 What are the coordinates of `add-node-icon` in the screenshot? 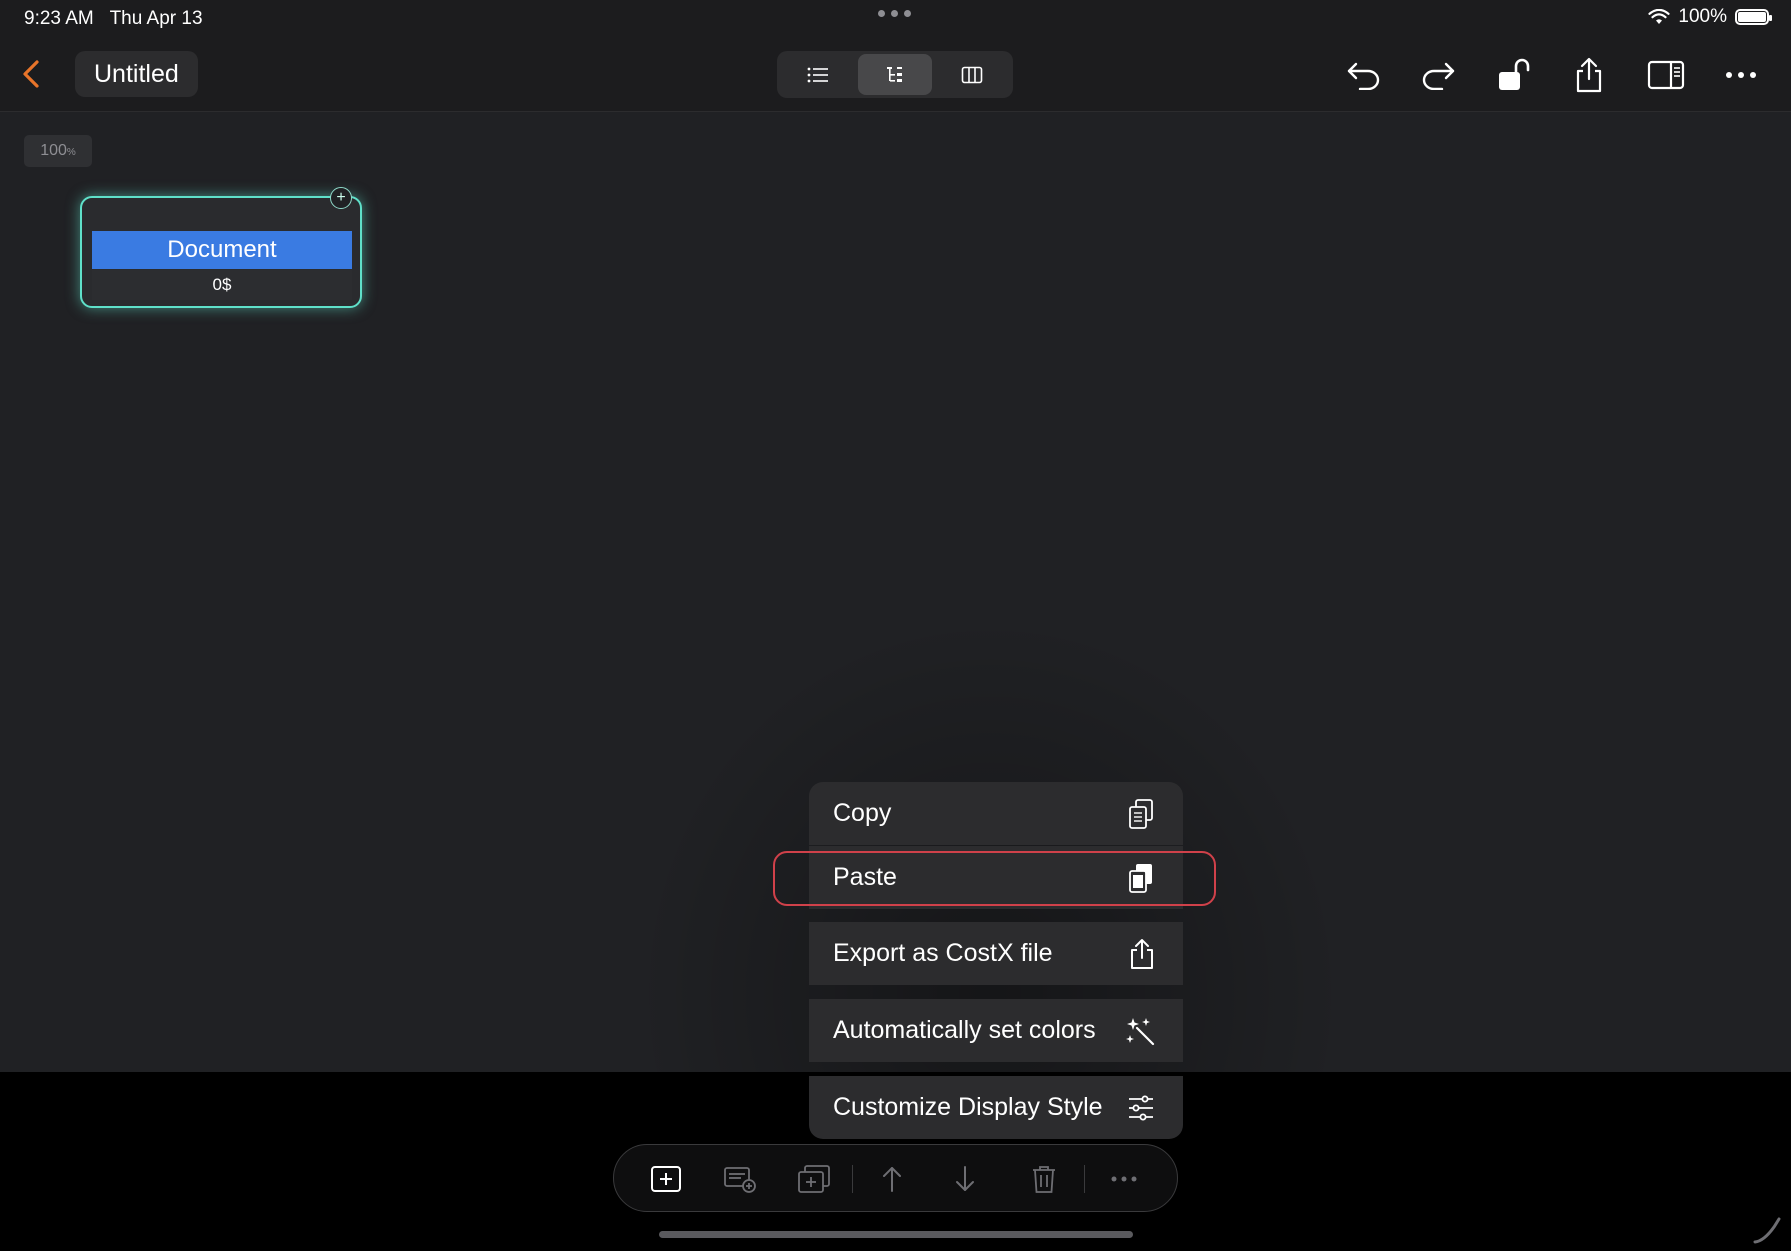 It's located at (666, 1179).